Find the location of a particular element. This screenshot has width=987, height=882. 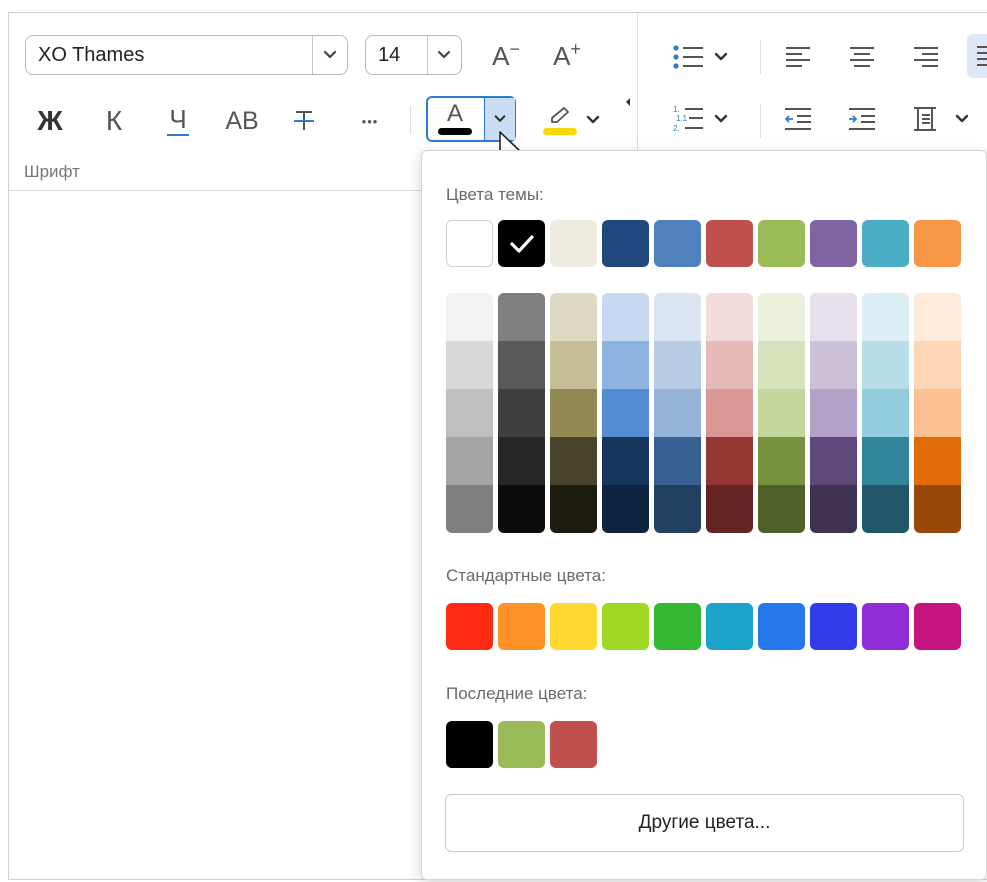

decrease-indent-button is located at coordinates (798, 119).